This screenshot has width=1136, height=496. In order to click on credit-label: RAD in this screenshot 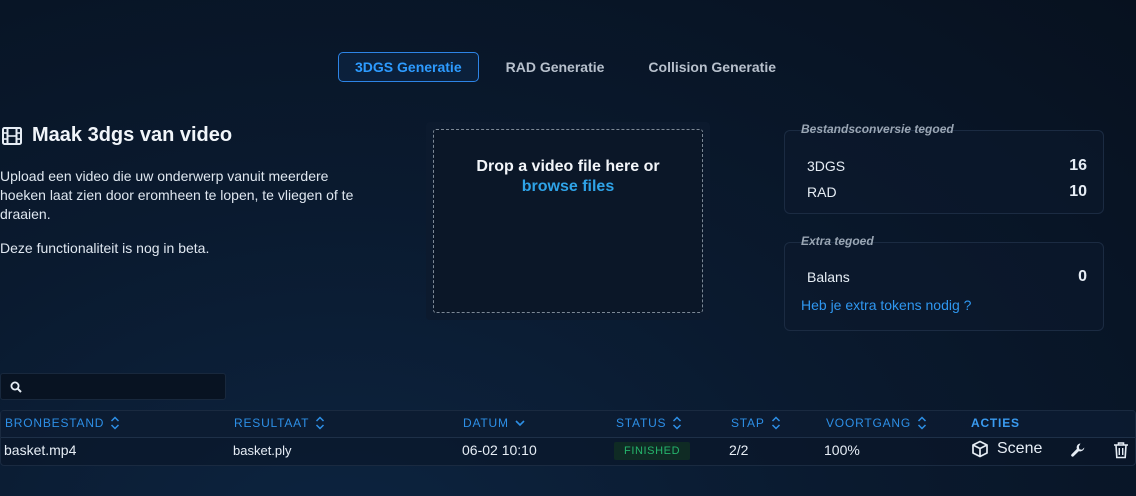, I will do `click(822, 192)`.